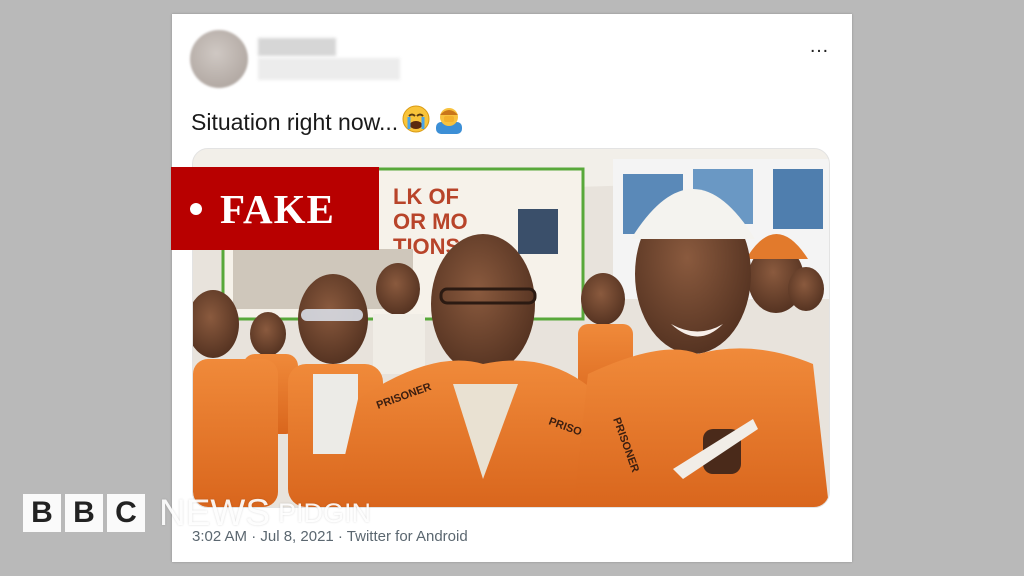 The image size is (1024, 576). What do you see at coordinates (416, 122) in the screenshot?
I see `crying-face-emoji-icon` at bounding box center [416, 122].